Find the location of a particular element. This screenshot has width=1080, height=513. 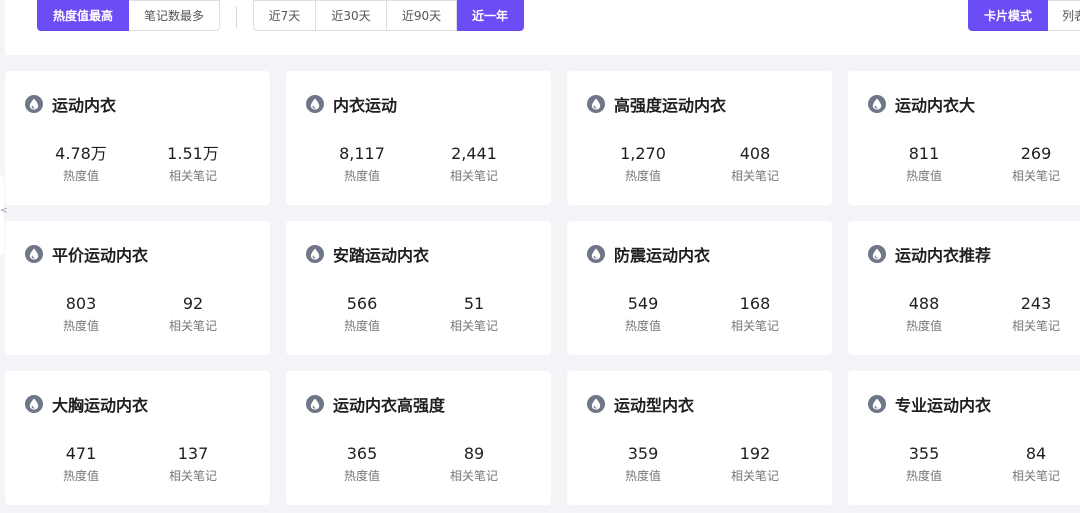

card-title-row: 高强度运动内衣 is located at coordinates (656, 104).